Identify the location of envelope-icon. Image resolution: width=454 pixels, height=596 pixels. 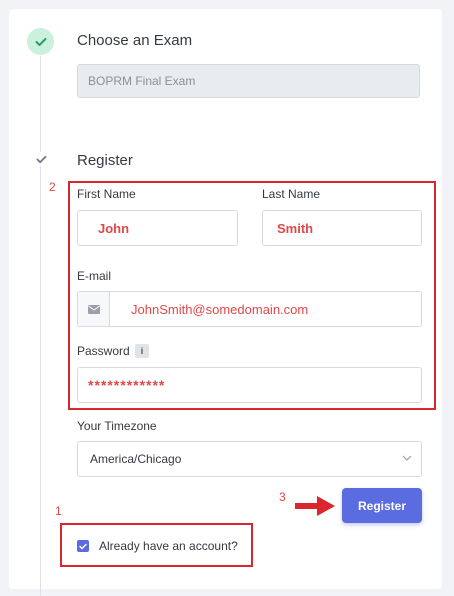
(93, 309).